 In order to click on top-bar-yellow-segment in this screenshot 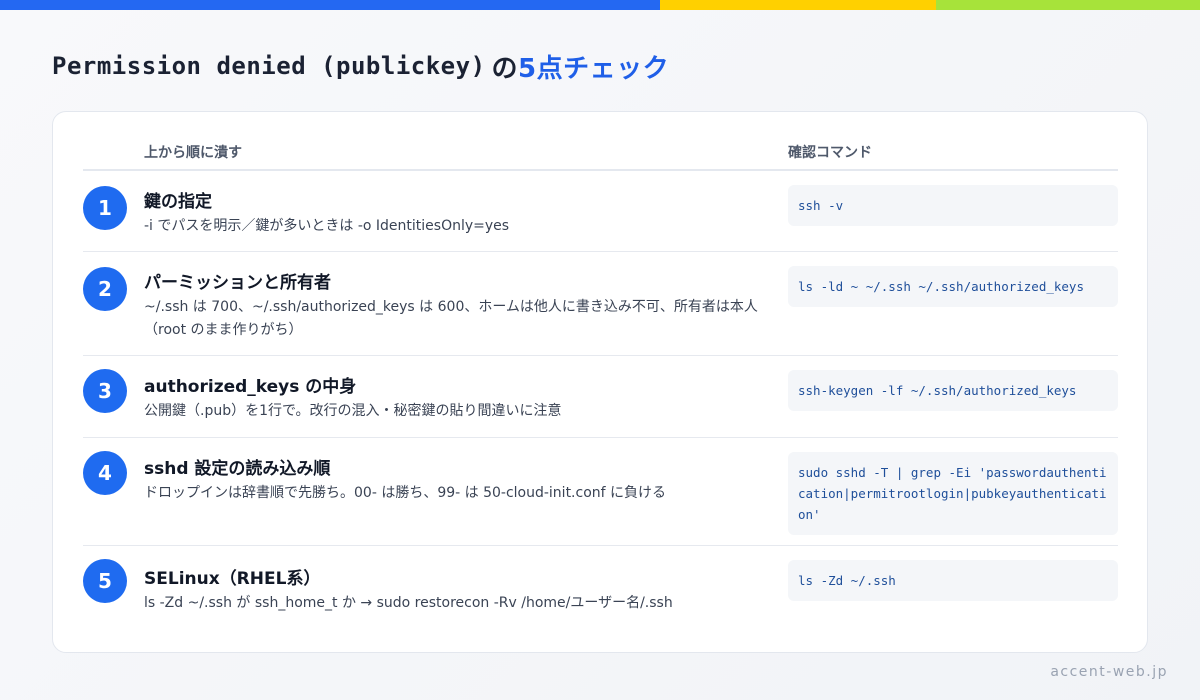, I will do `click(798, 5)`.